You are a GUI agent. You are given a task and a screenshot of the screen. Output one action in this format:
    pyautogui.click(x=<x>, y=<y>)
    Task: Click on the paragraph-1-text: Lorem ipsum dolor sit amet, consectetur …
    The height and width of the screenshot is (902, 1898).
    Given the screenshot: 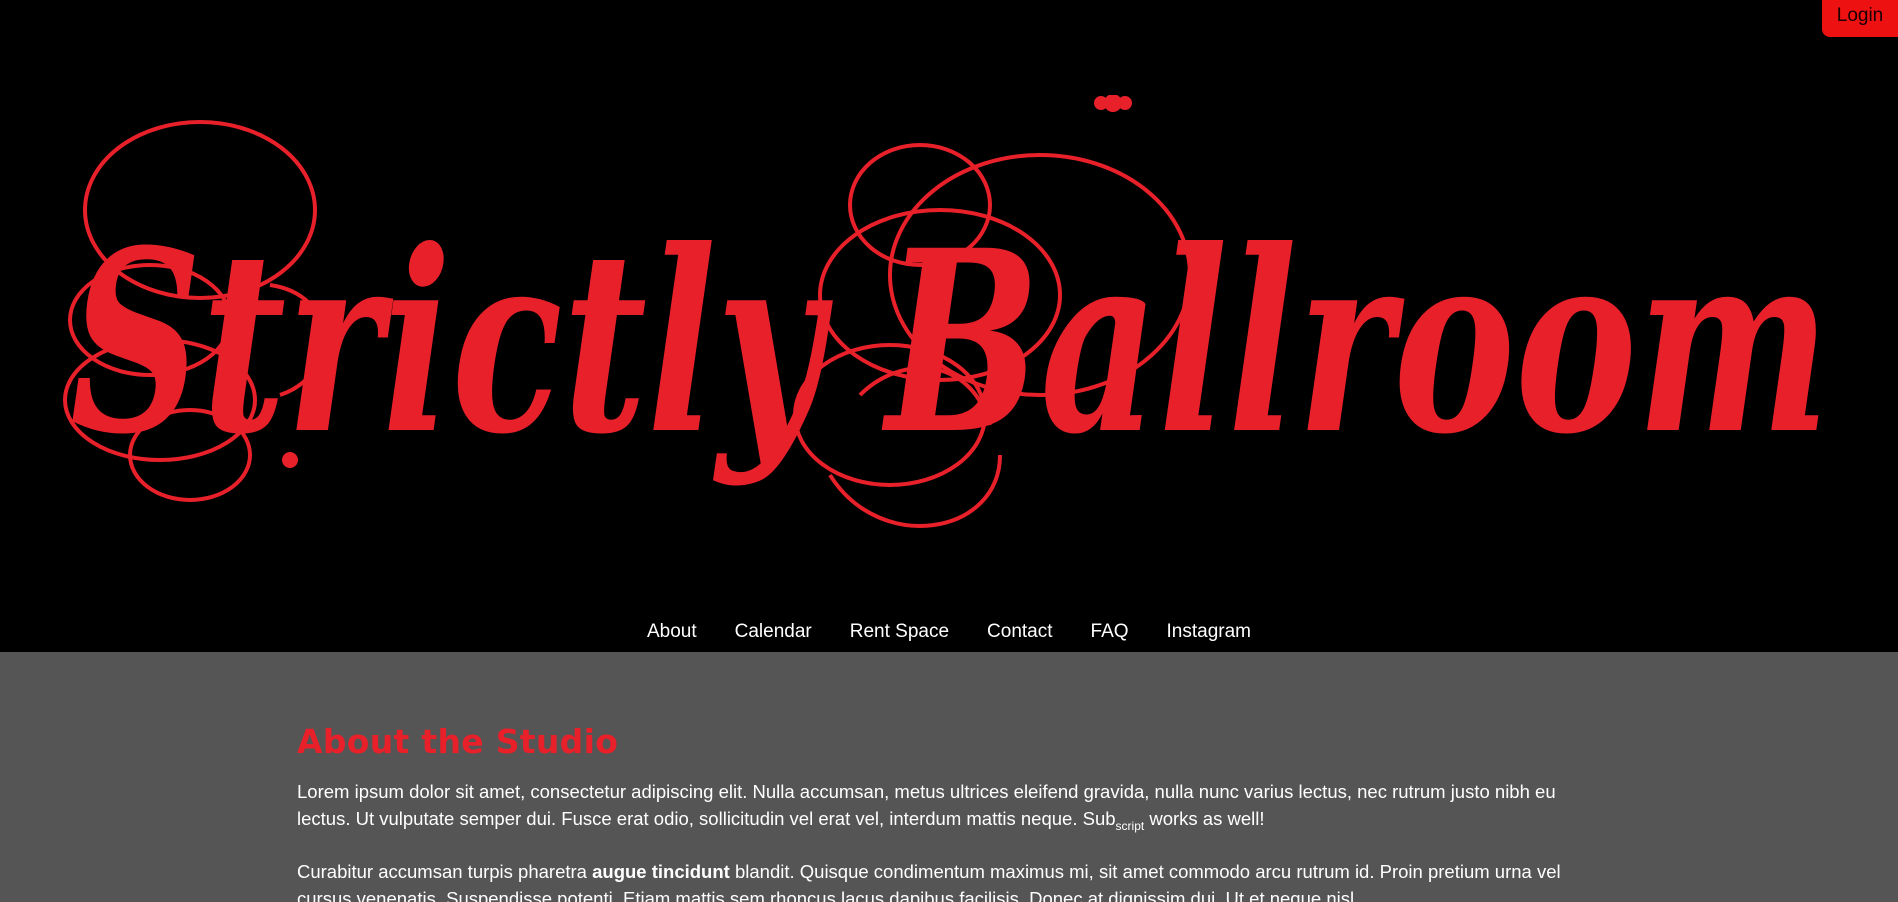 What is the action you would take?
    pyautogui.click(x=926, y=805)
    